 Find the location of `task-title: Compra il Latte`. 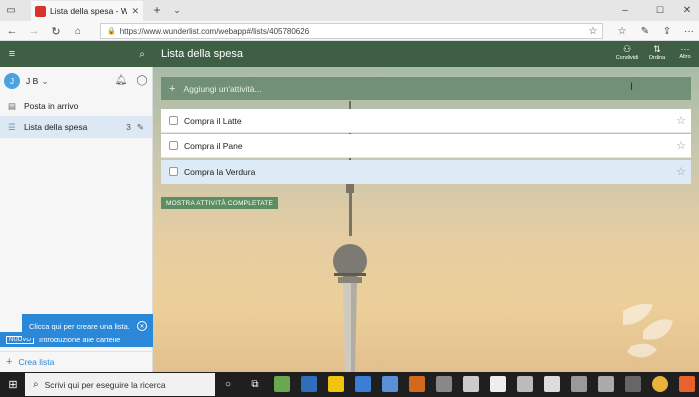

task-title: Compra il Latte is located at coordinates (213, 120).